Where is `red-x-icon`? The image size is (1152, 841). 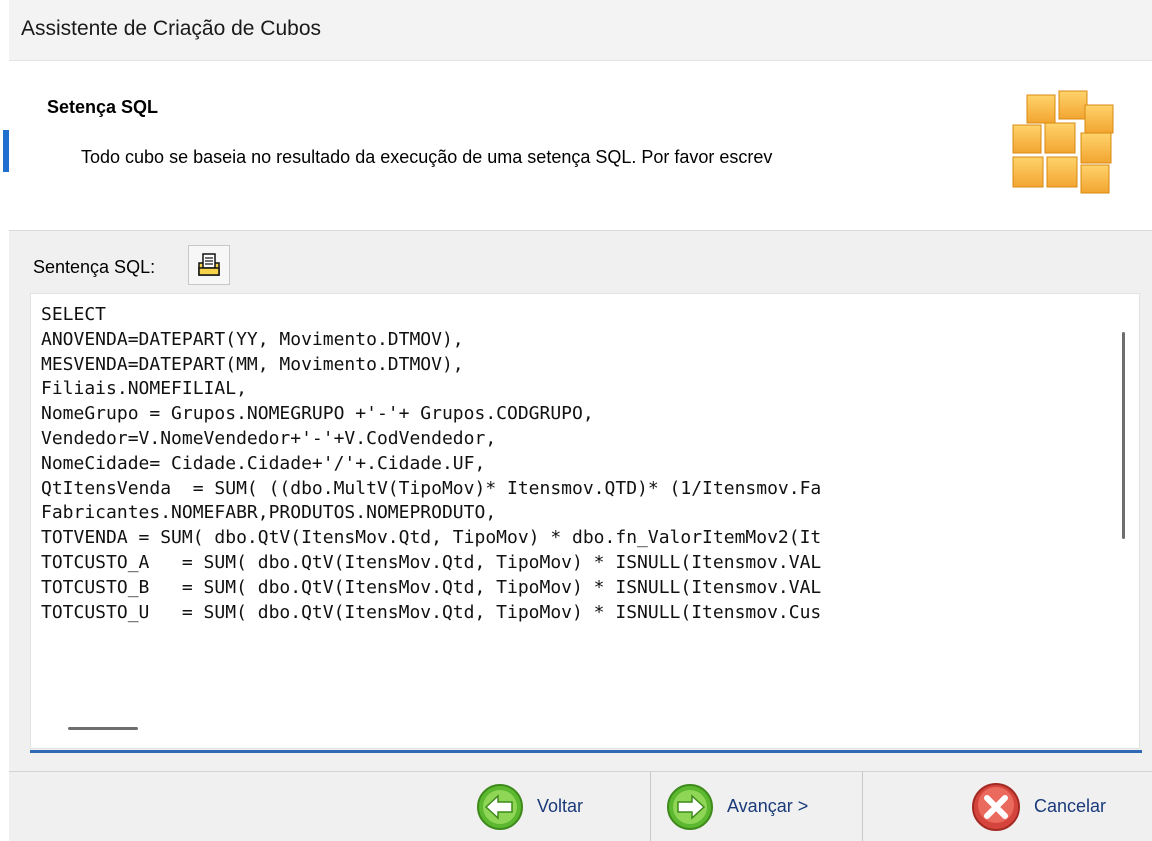
red-x-icon is located at coordinates (996, 806).